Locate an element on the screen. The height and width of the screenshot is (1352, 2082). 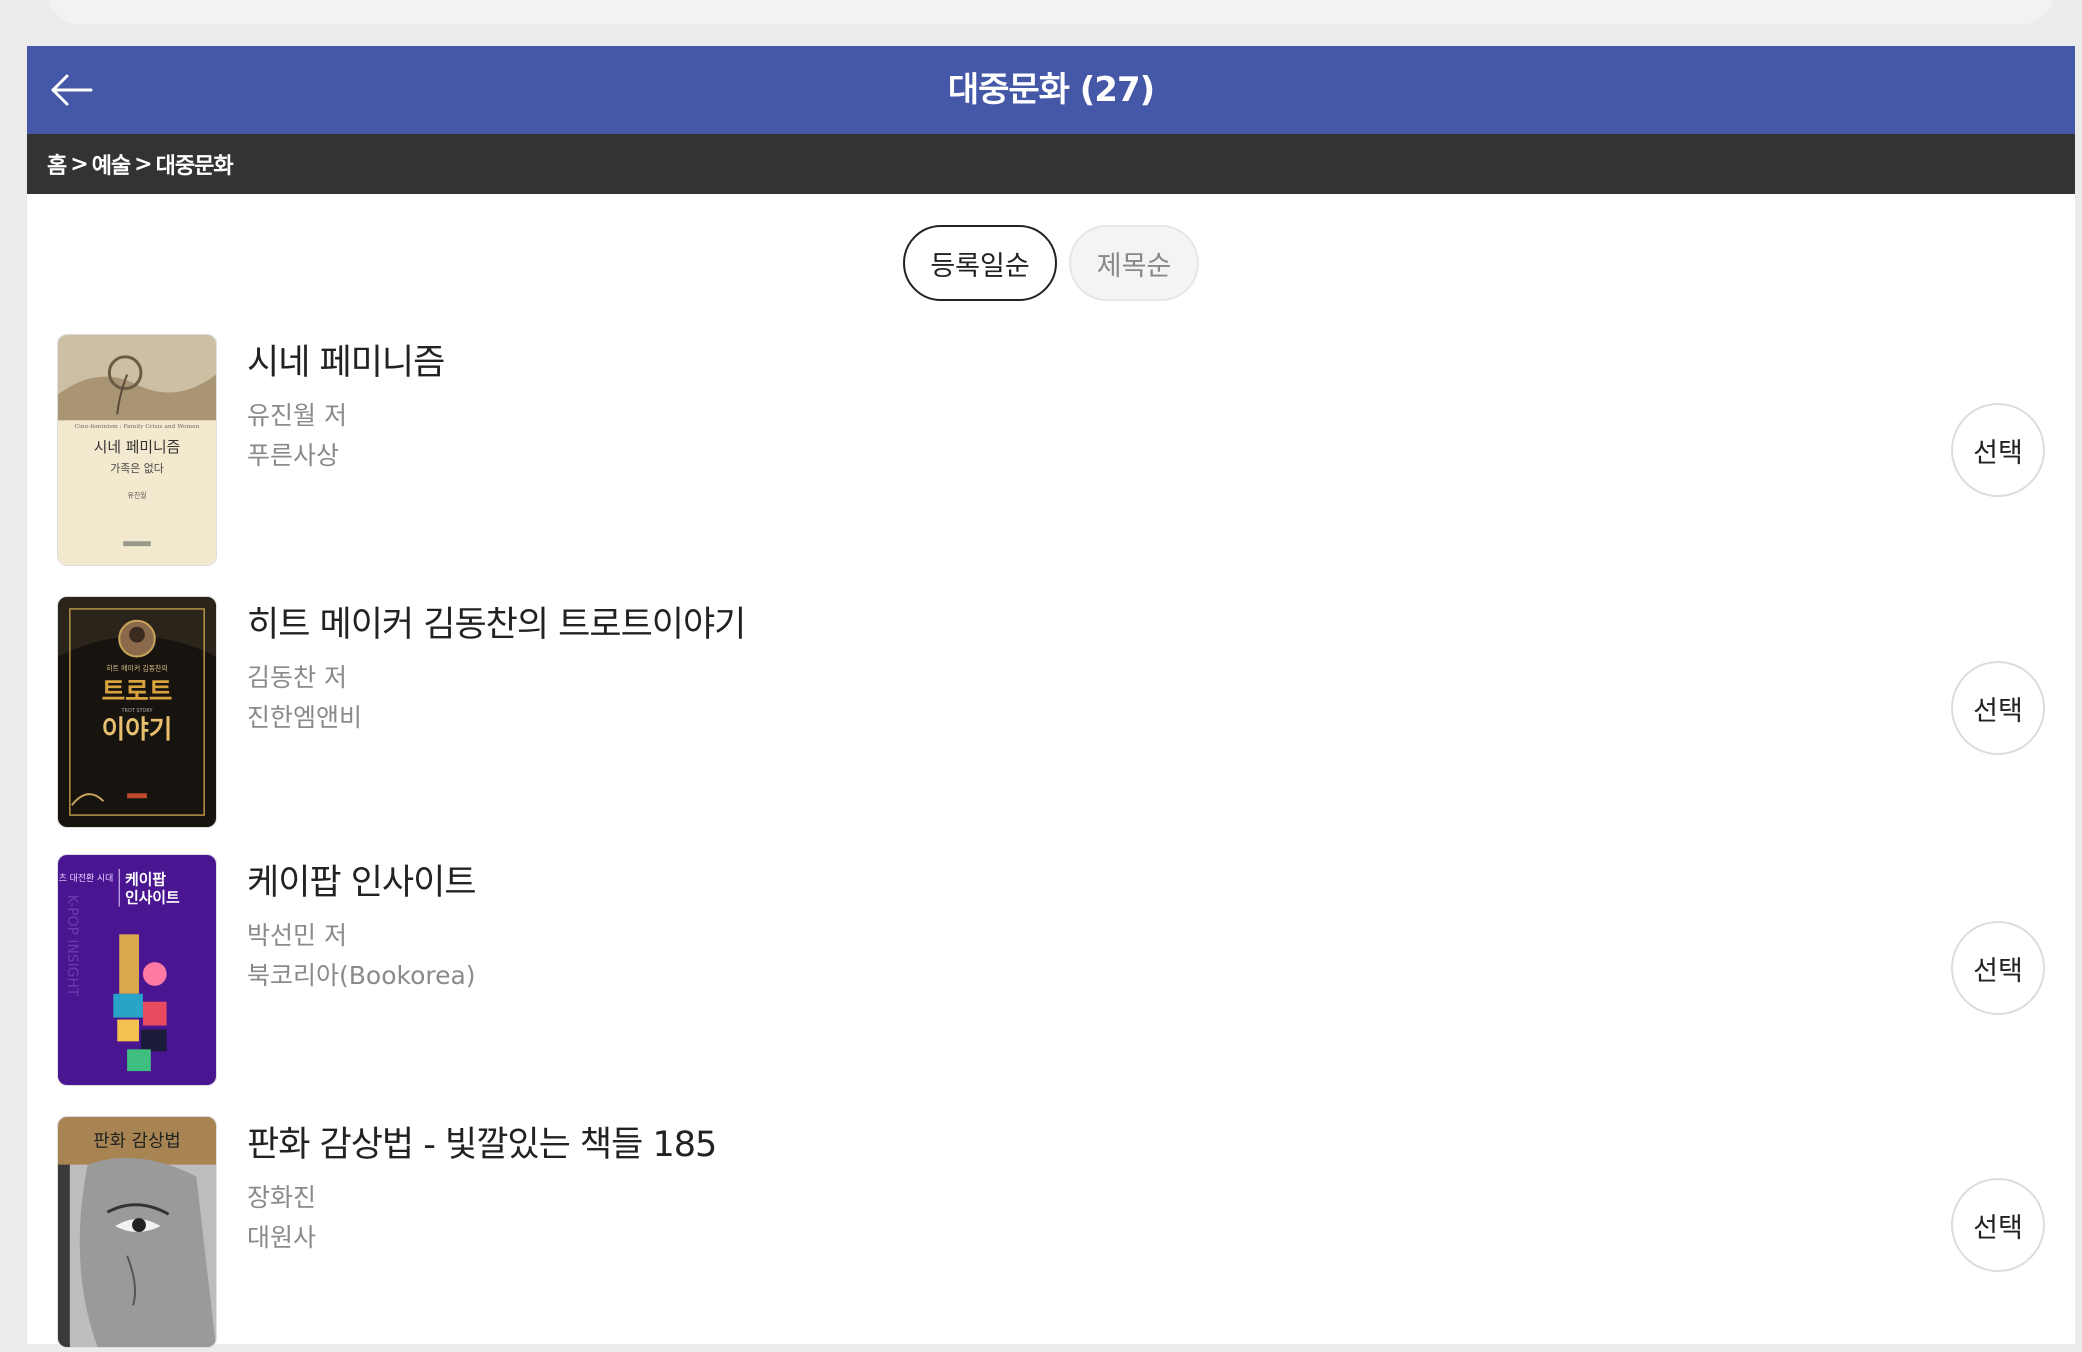
sort-by-date-button: 등록일순 is located at coordinates (980, 263).